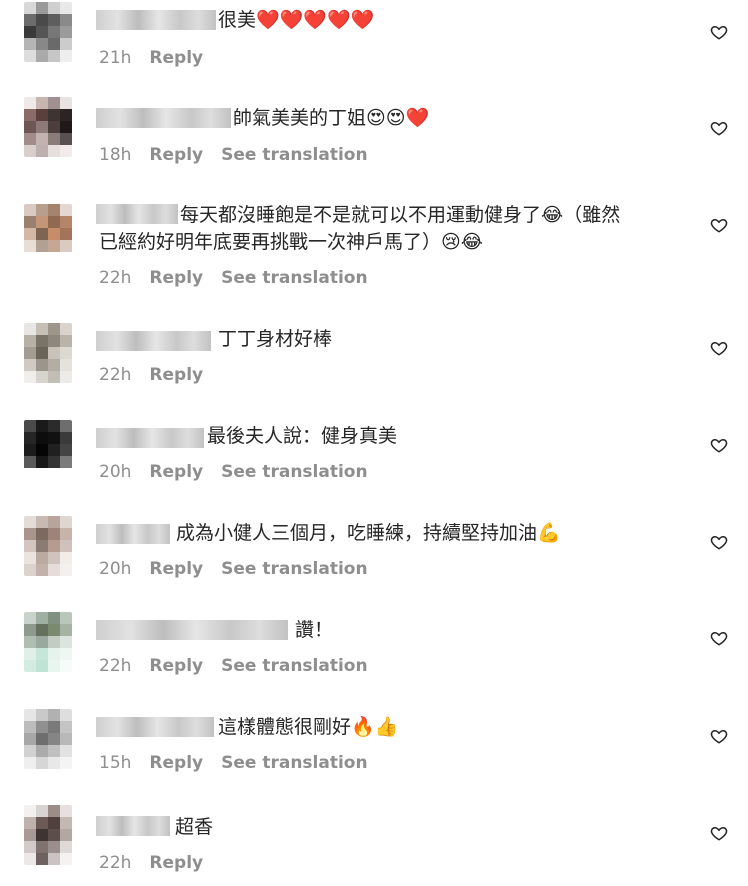 This screenshot has width=748, height=886. What do you see at coordinates (296, 20) in the screenshot?
I see `comment-text: 很美❤️❤️❤️❤️❤️` at bounding box center [296, 20].